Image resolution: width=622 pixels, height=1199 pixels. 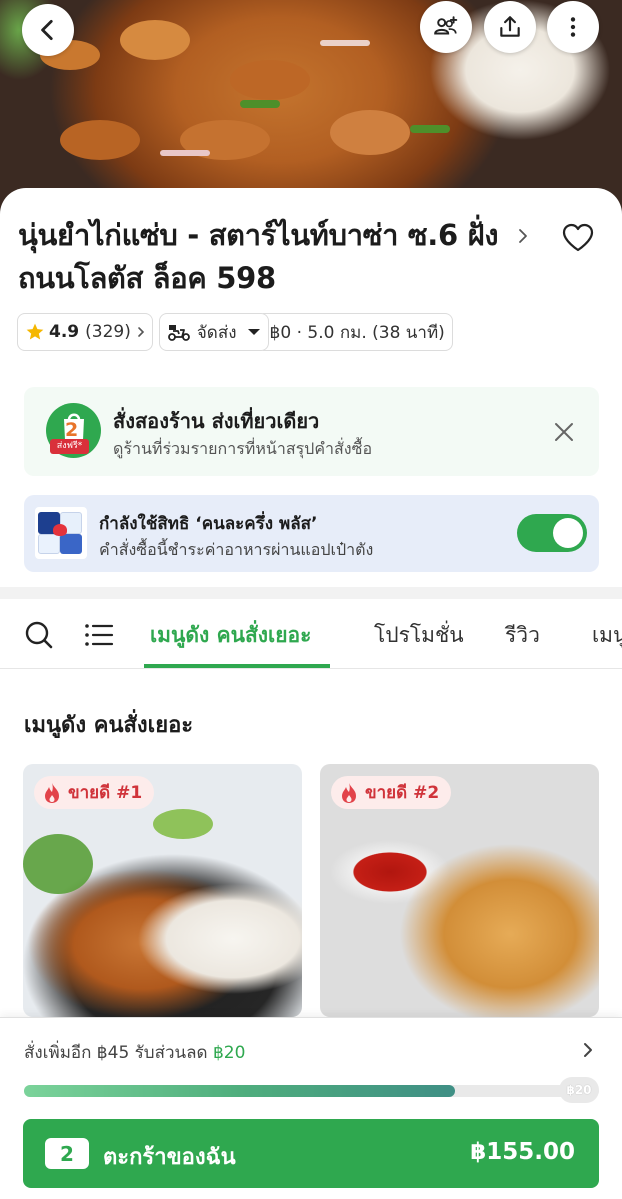 What do you see at coordinates (39, 635) in the screenshot?
I see `search-icon` at bounding box center [39, 635].